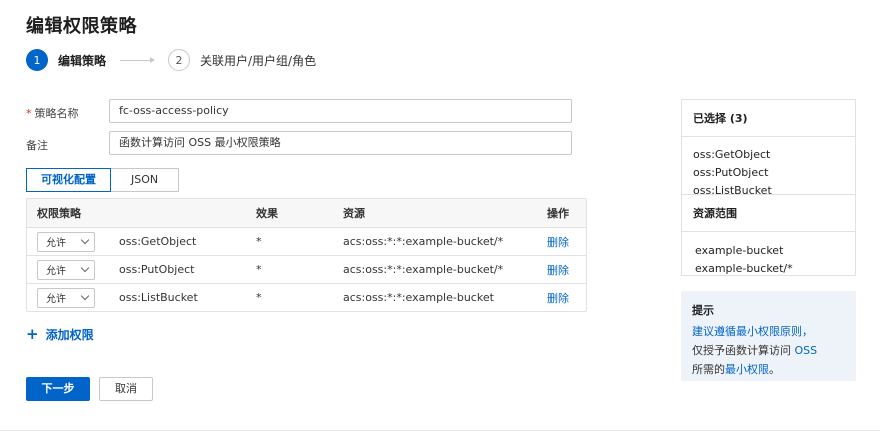 This screenshot has height=441, width=880. Describe the element at coordinates (59, 213) in the screenshot. I see `header-policy: 权限策略` at that location.